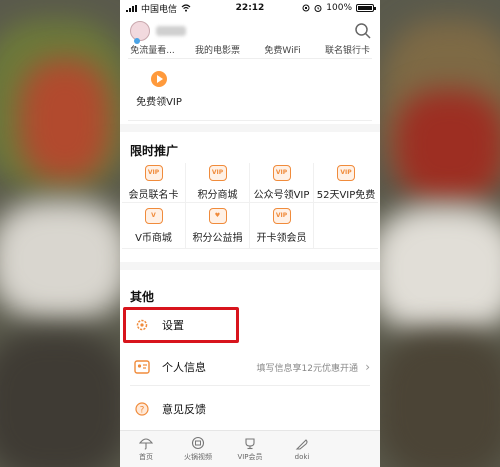 The height and width of the screenshot is (467, 500). I want to click on status-right: 100%, so click(330, 8).